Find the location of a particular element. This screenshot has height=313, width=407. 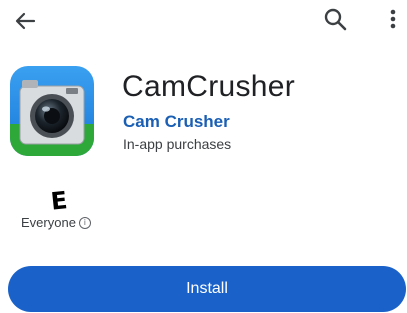

more-options-button is located at coordinates (392, 19).